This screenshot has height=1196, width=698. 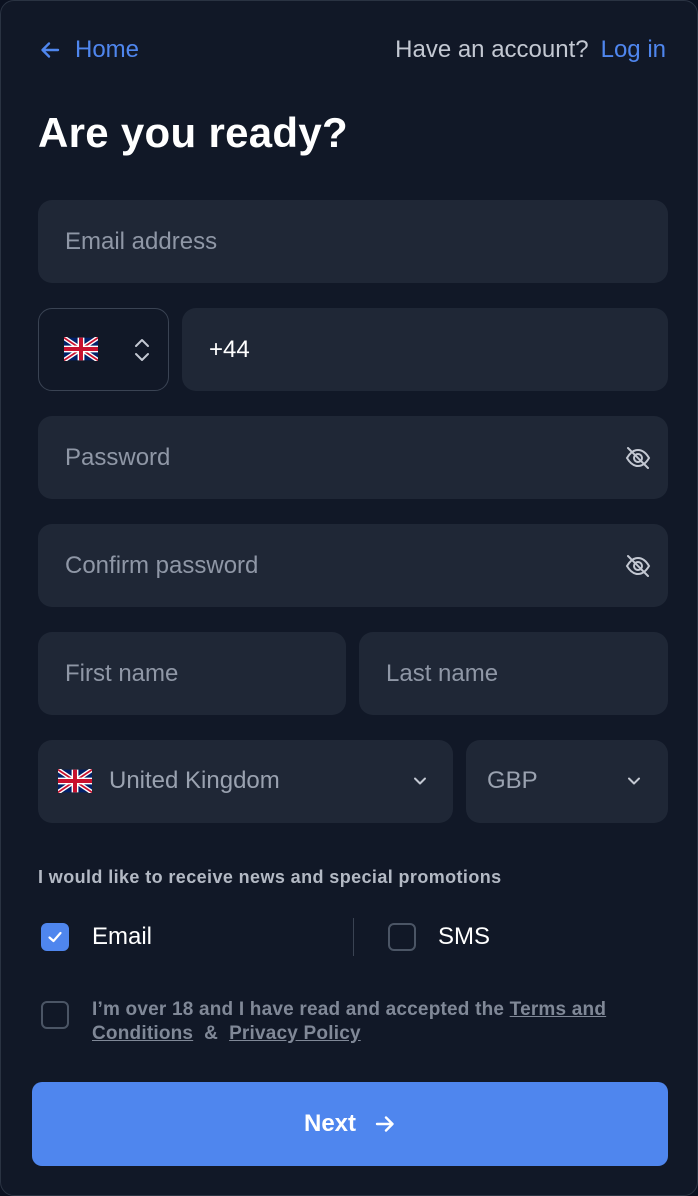 I want to click on password-field, so click(x=353, y=457).